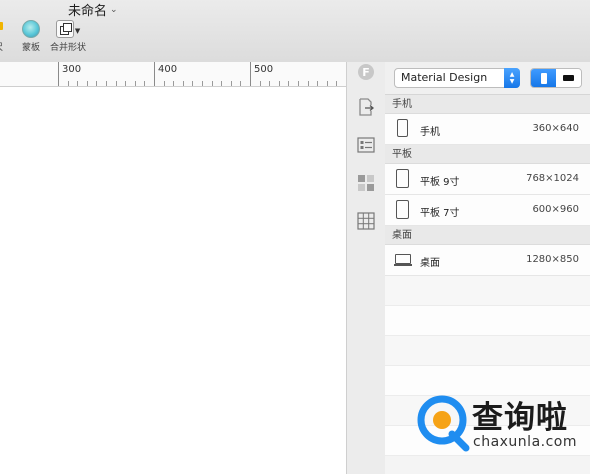 This screenshot has width=590, height=474. What do you see at coordinates (430, 263) in the screenshot?
I see `device-name: 桌面` at bounding box center [430, 263].